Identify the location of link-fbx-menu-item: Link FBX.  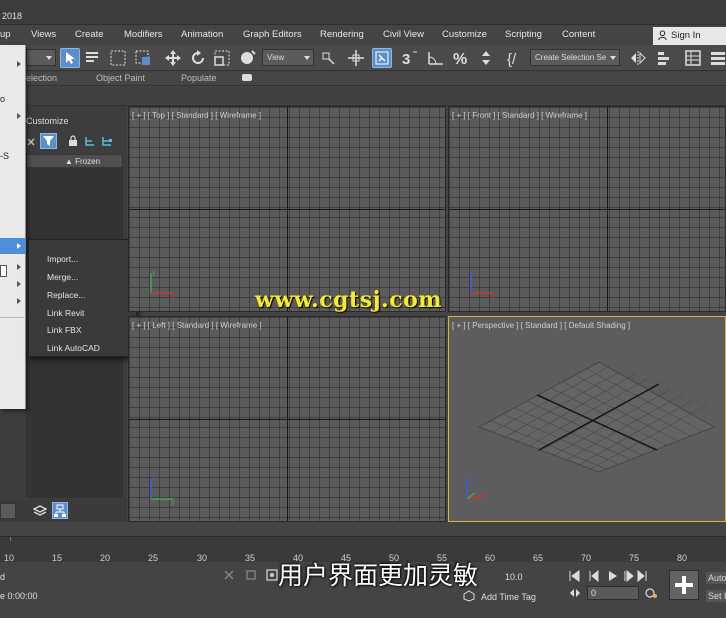
(64, 330).